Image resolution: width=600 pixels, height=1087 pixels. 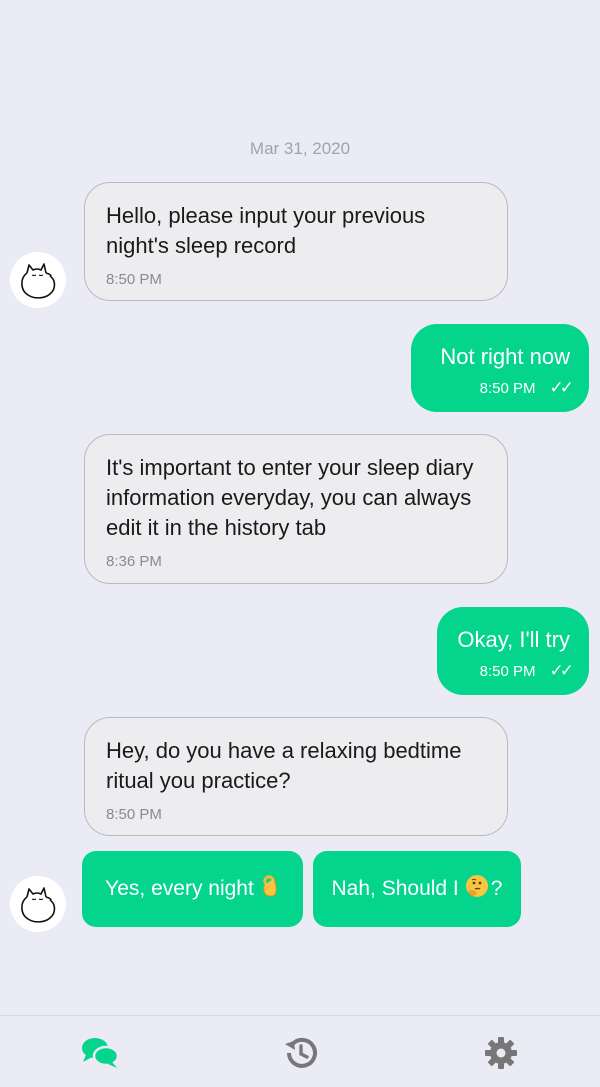 I want to click on gear-icon, so click(x=501, y=1053).